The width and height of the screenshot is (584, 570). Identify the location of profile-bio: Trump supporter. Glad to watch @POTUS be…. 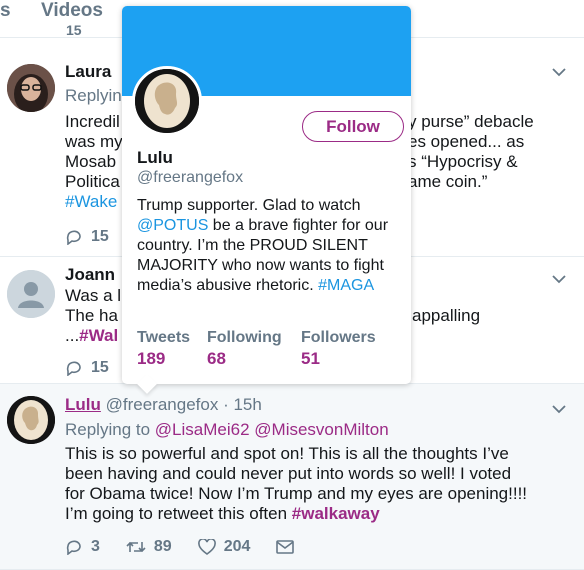
(263, 245).